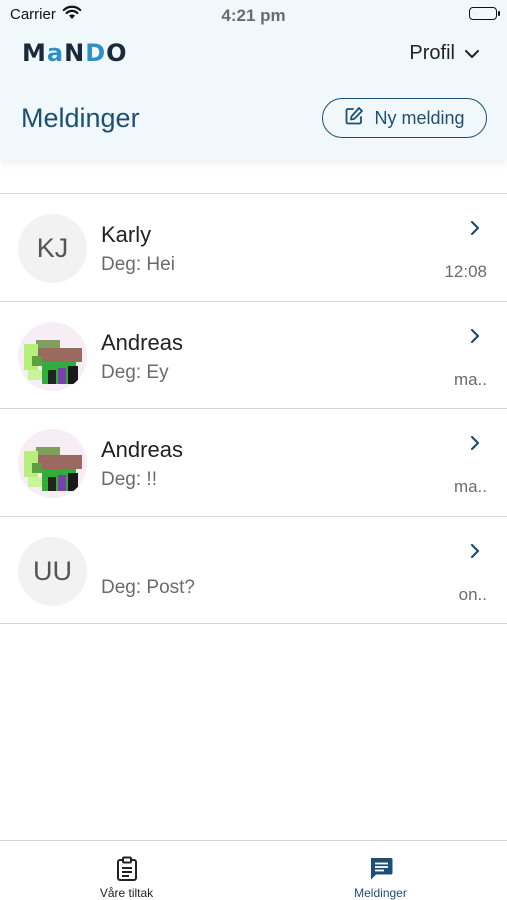  I want to click on mando-logo: MaNDO, so click(75, 53).